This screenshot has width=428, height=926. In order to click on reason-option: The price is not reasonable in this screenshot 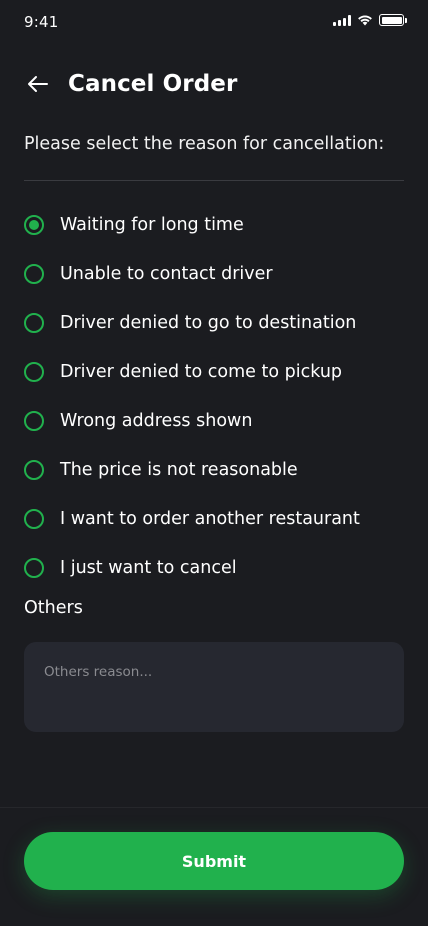, I will do `click(214, 469)`.